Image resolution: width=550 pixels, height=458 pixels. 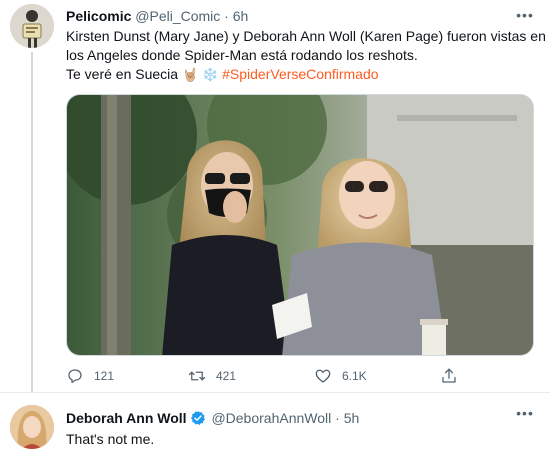 I want to click on thread-line, so click(x=32, y=222).